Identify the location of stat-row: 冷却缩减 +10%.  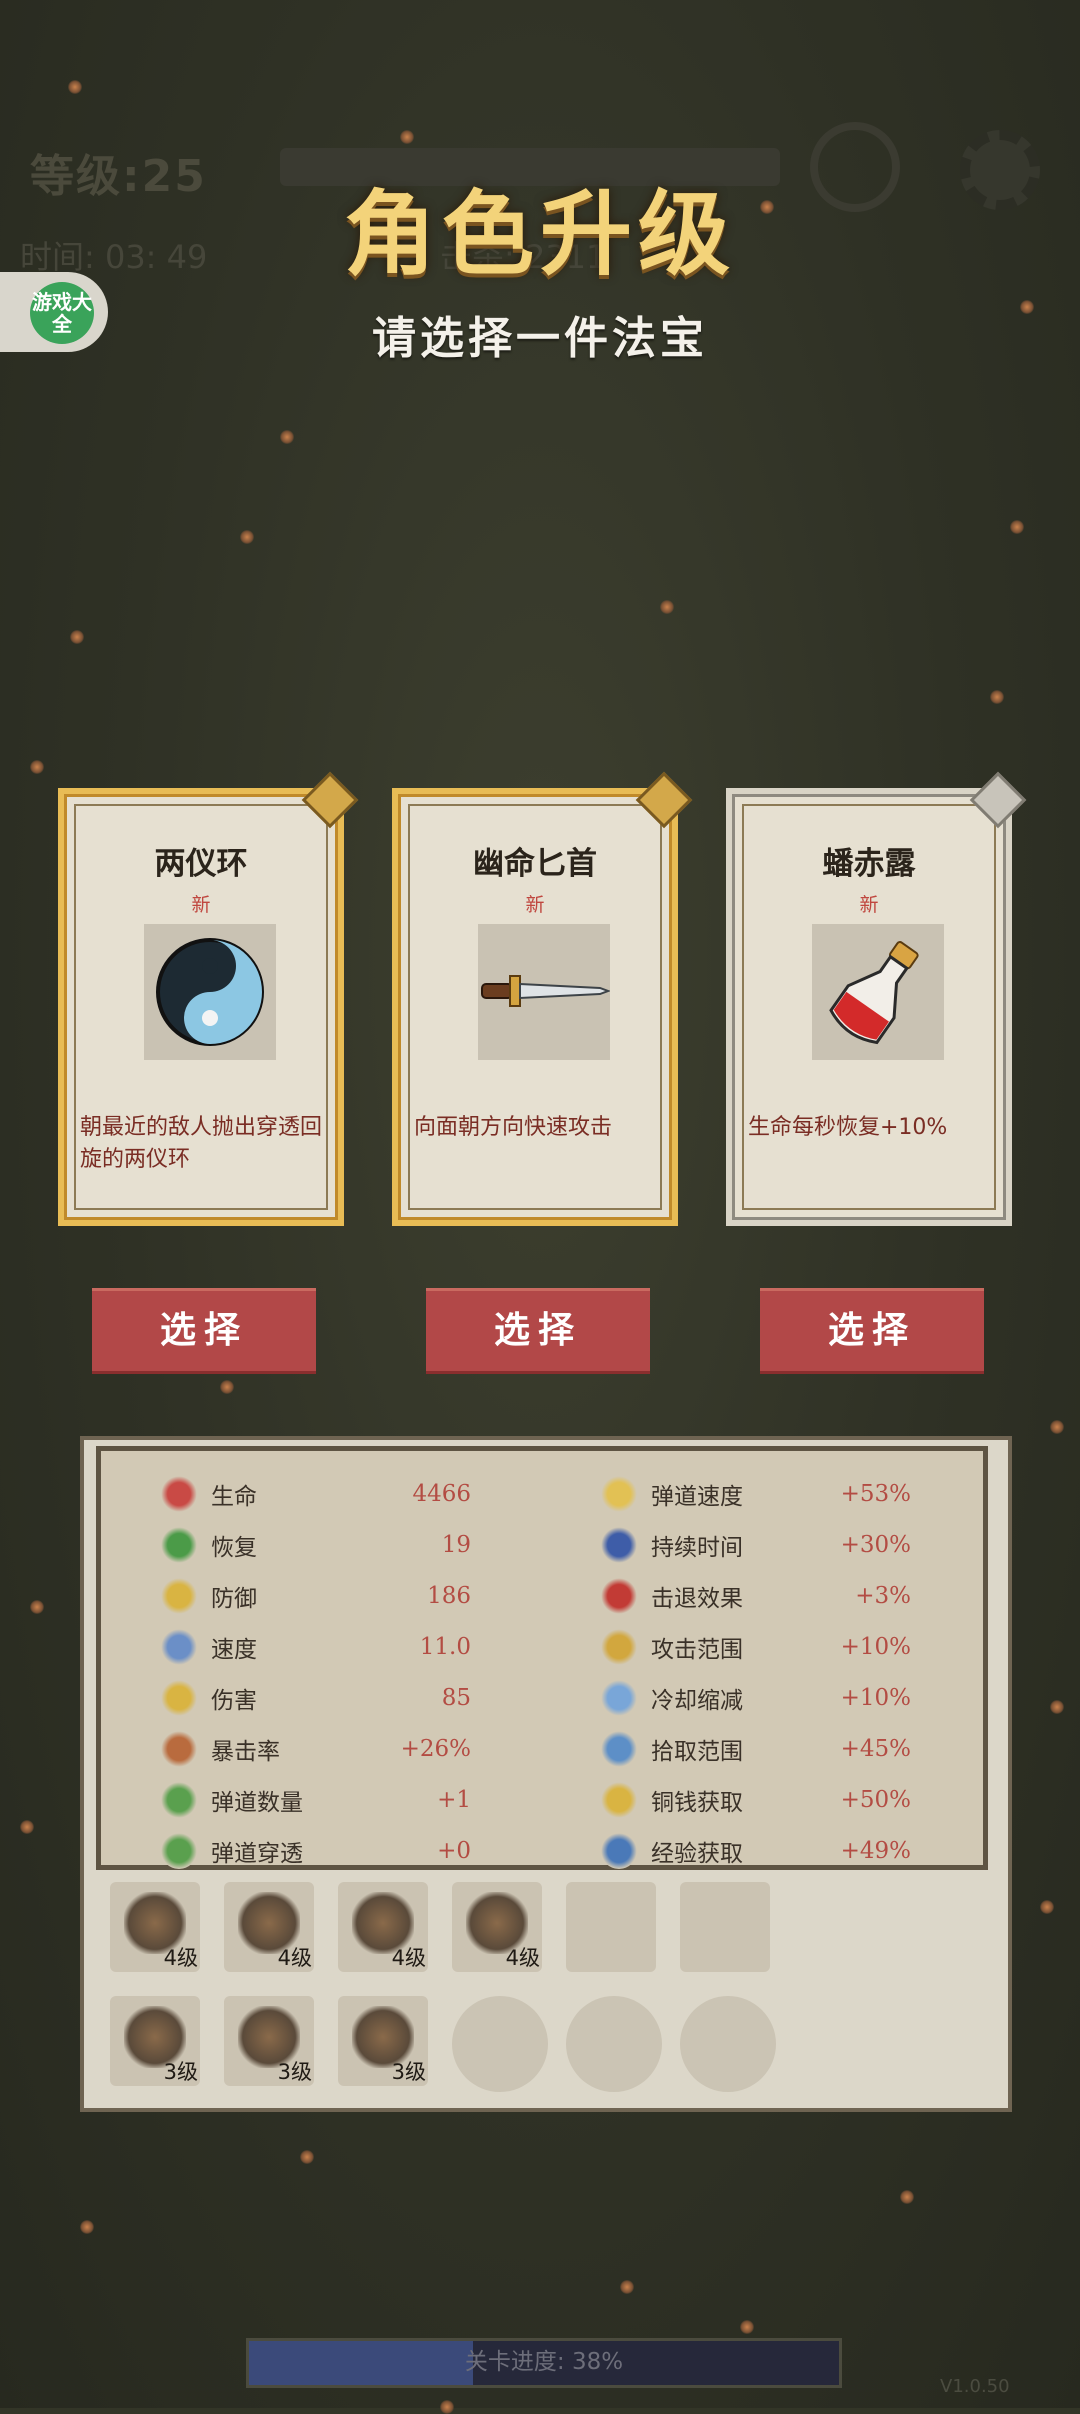
(756, 1698).